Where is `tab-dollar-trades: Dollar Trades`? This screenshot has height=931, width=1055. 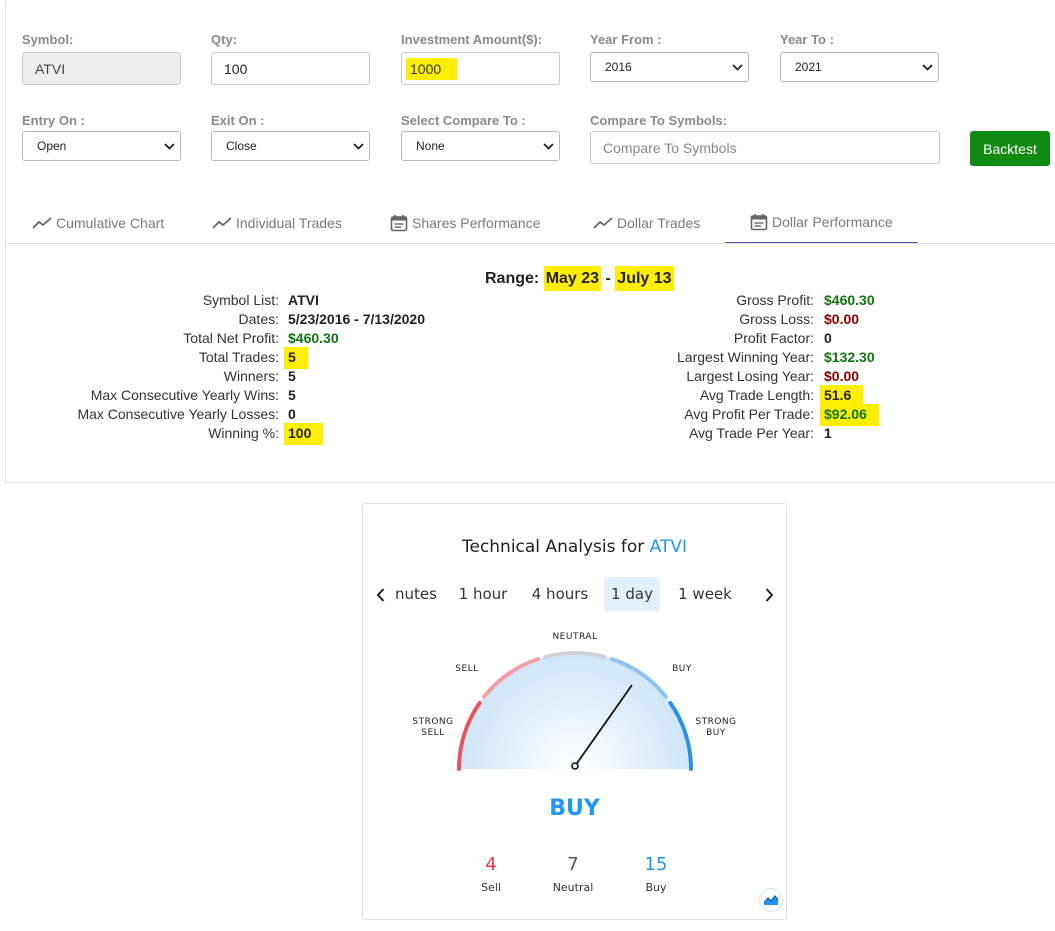
tab-dollar-trades: Dollar Trades is located at coordinates (646, 223).